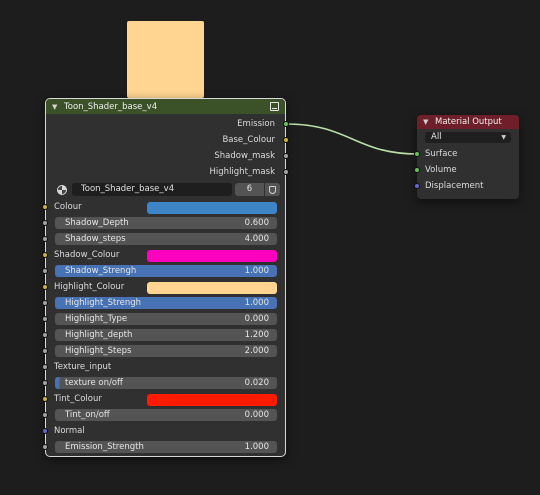 Image resolution: width=540 pixels, height=495 pixels. I want to click on node-group-icon, so click(274, 106).